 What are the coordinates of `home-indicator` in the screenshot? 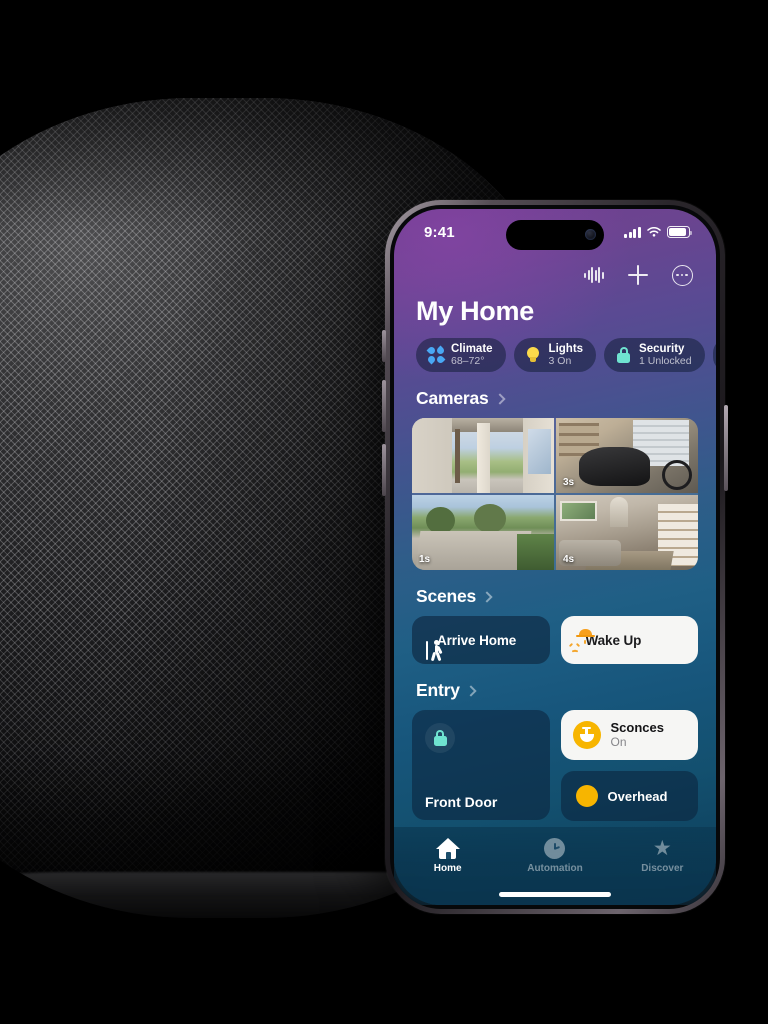 It's located at (555, 894).